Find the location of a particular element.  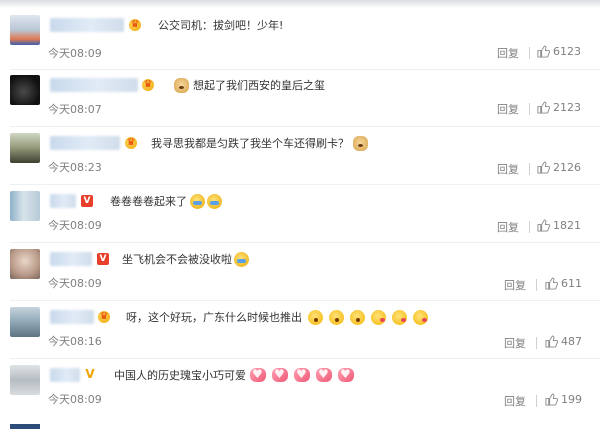

like-button: 611 is located at coordinates (563, 283).